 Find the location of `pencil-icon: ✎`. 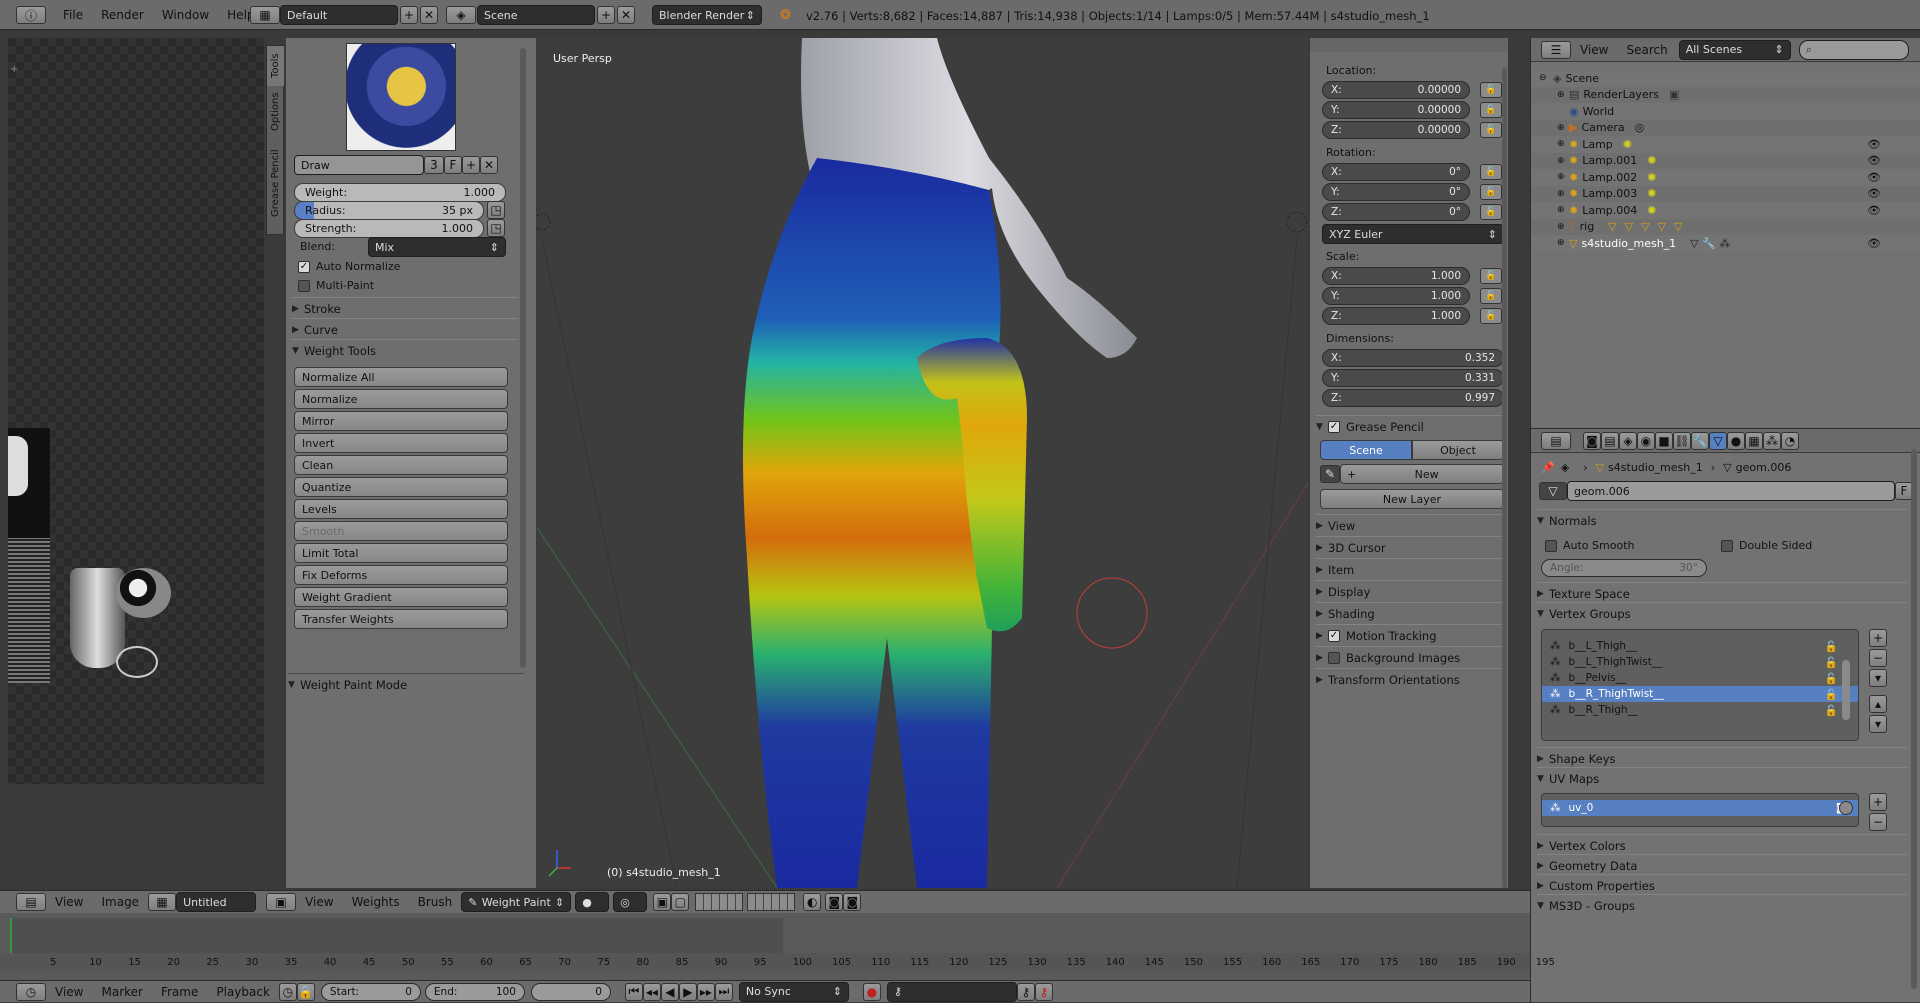

pencil-icon: ✎ is located at coordinates (1330, 474).